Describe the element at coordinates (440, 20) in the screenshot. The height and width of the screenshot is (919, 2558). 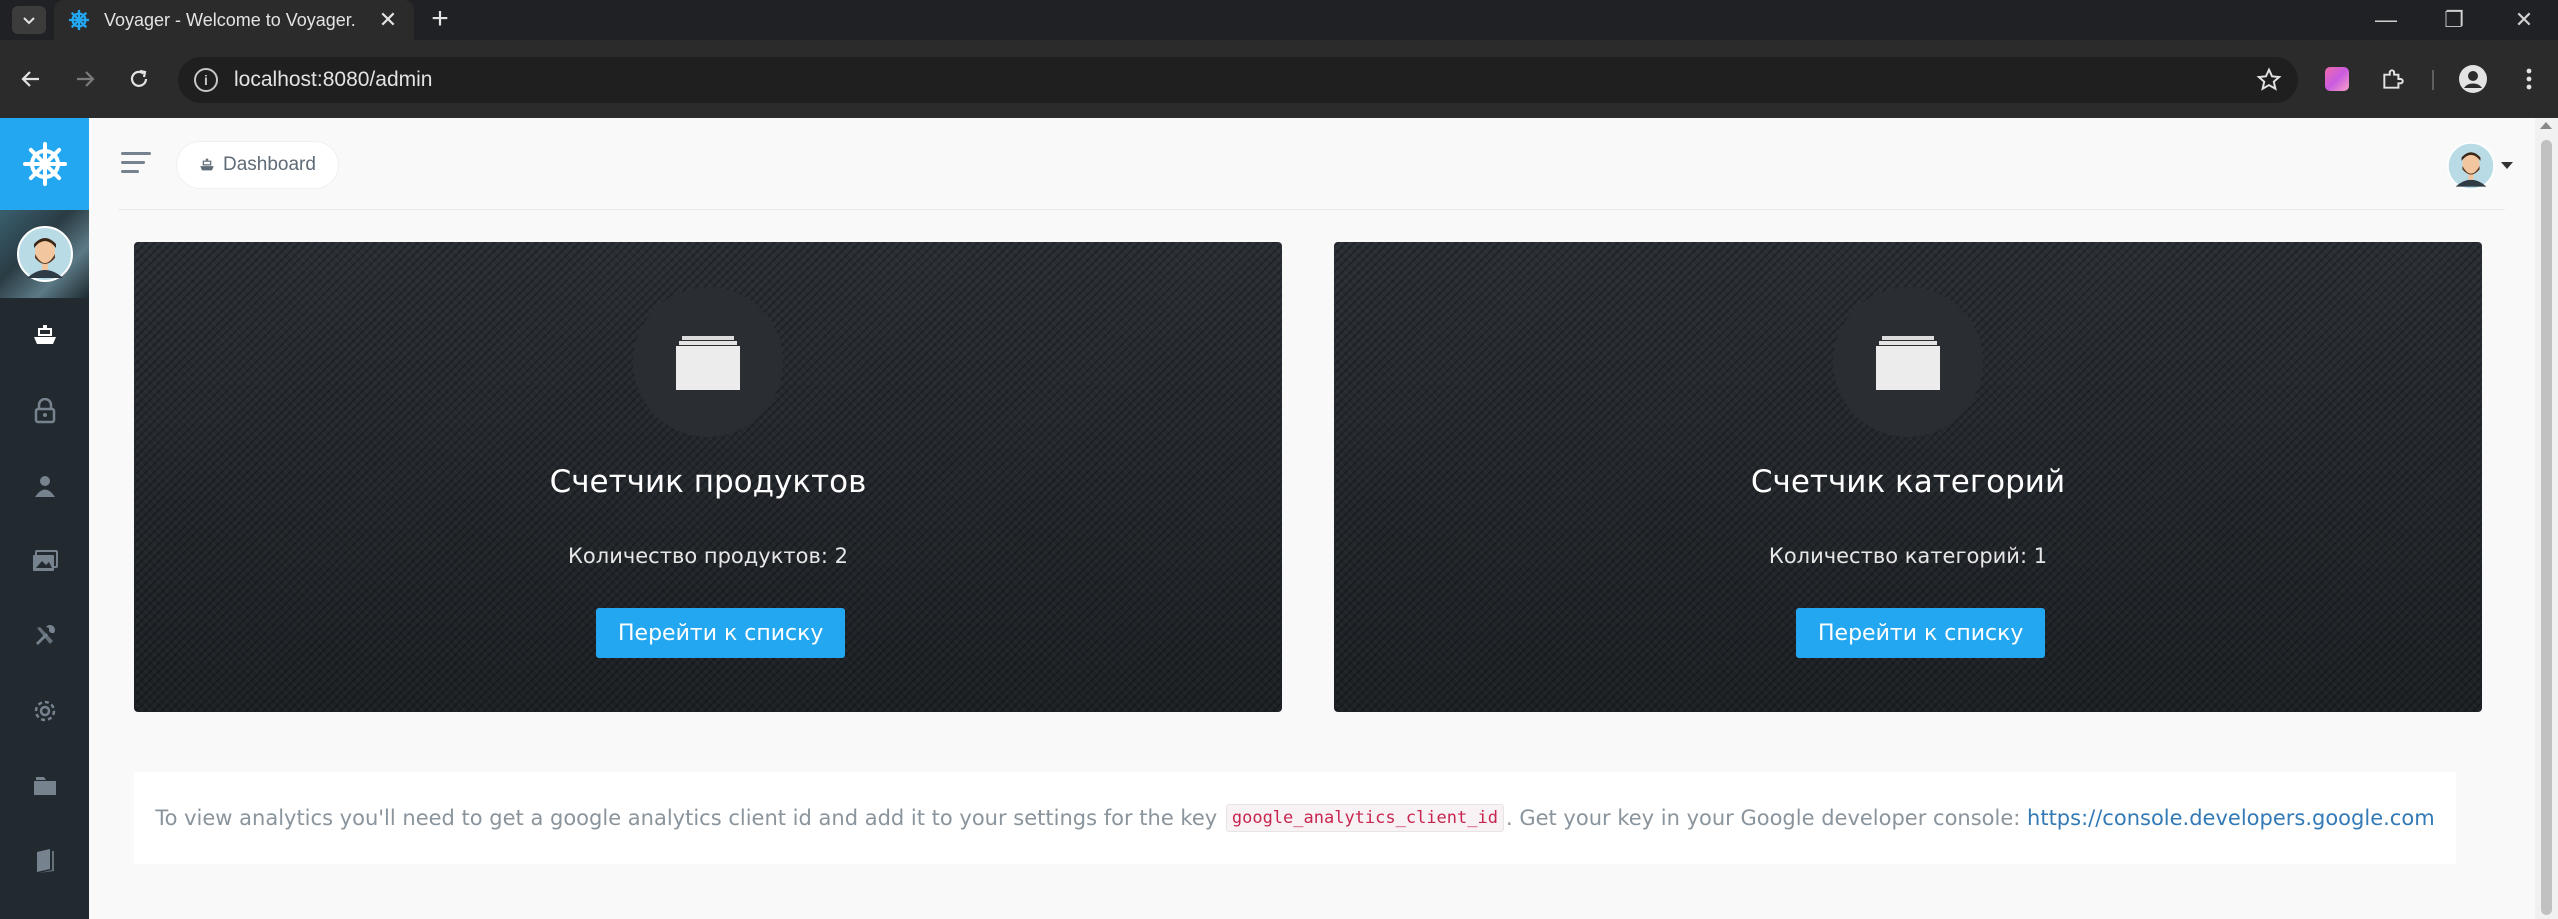
I see `new-tab-button: +` at that location.